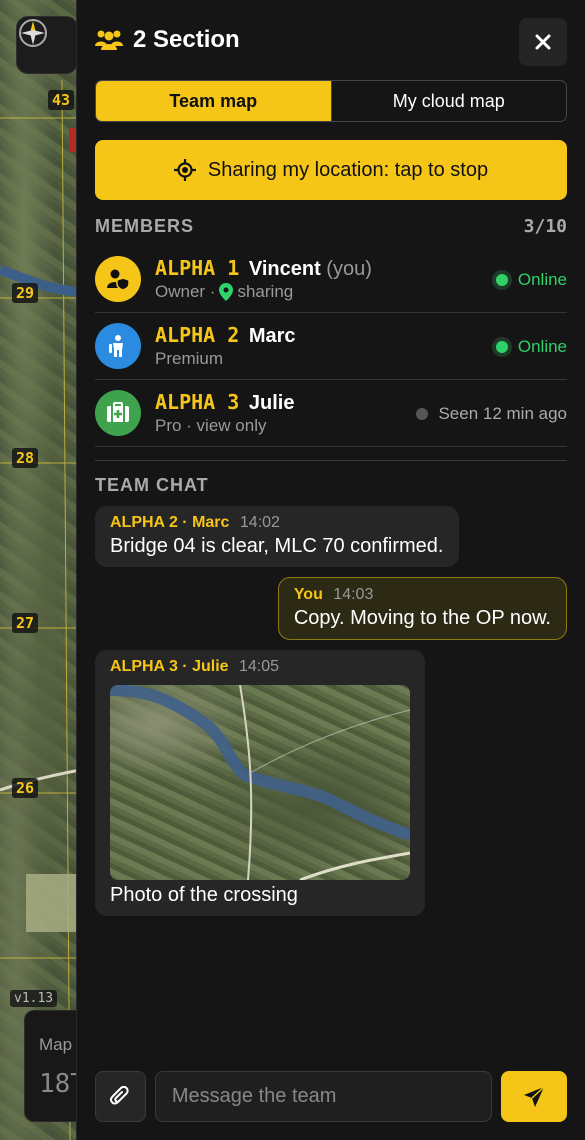  Describe the element at coordinates (213, 101) in the screenshot. I see `tab-team-map: Team map` at that location.